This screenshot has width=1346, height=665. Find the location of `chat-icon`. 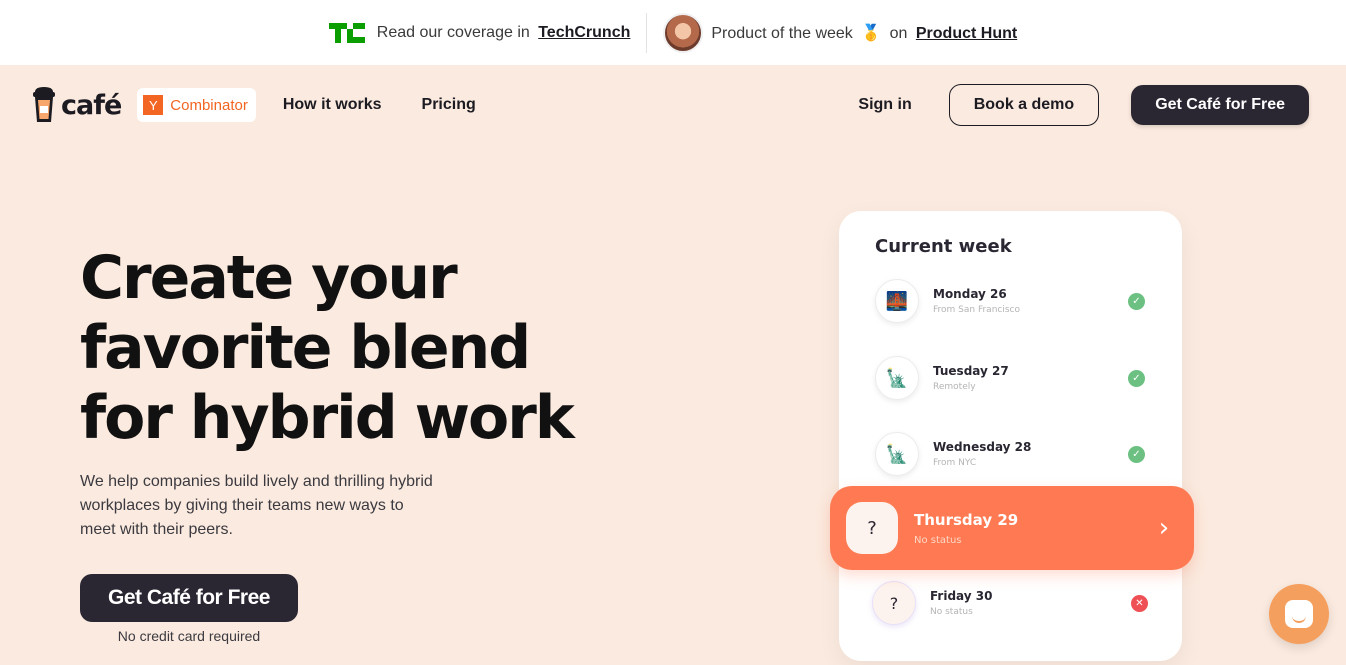

chat-icon is located at coordinates (1299, 614).